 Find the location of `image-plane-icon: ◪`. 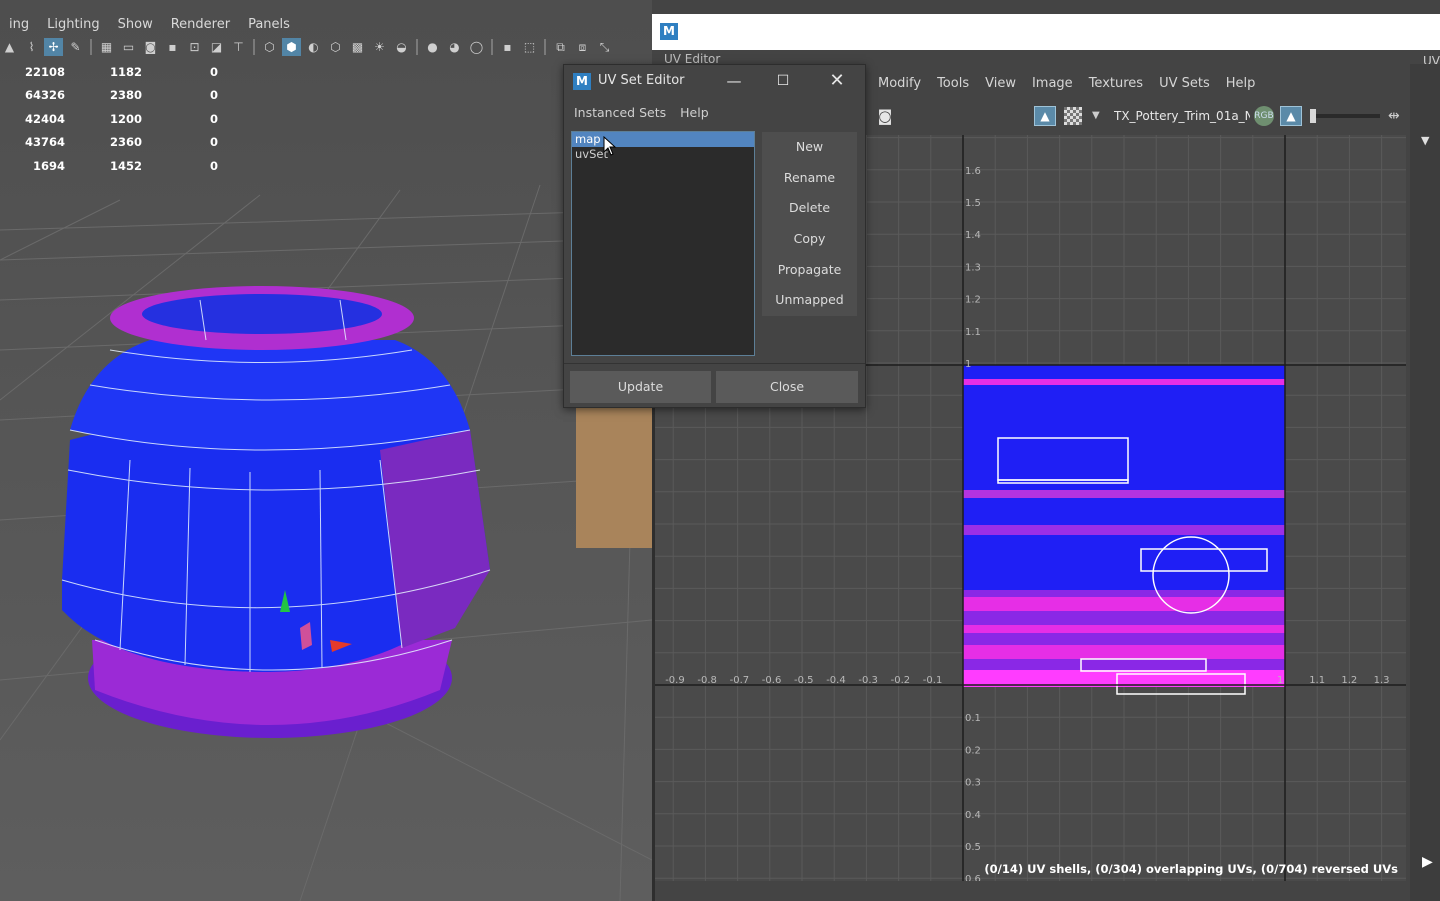

image-plane-icon: ◪ is located at coordinates (216, 47).